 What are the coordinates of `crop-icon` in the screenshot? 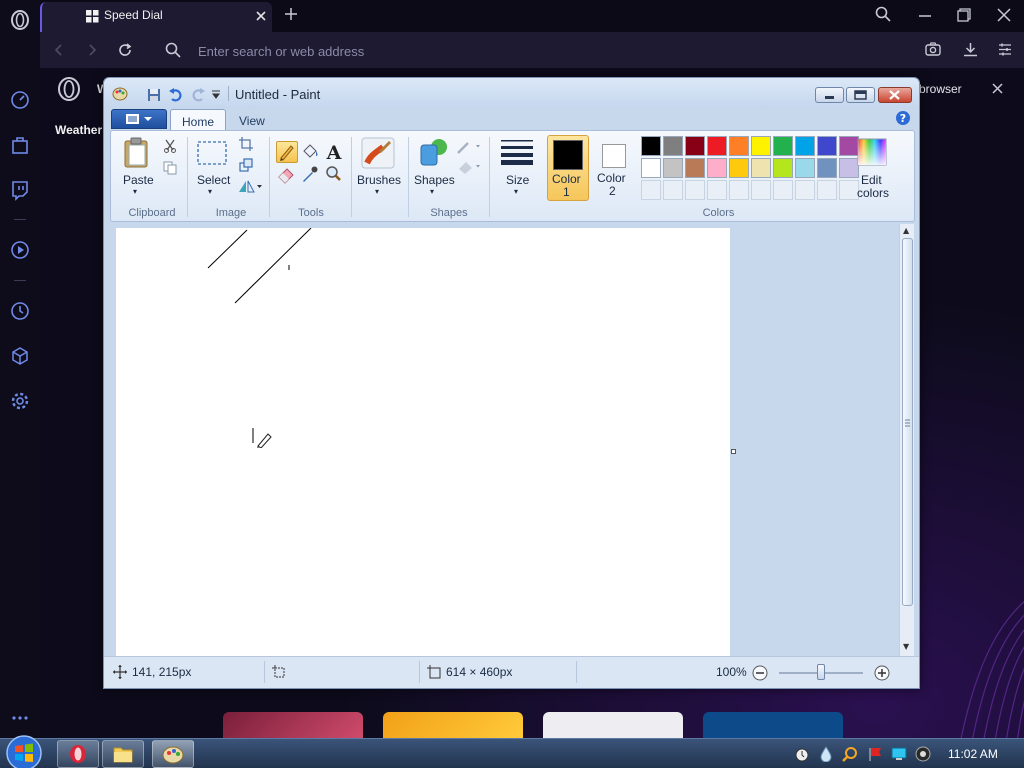 It's located at (246, 144).